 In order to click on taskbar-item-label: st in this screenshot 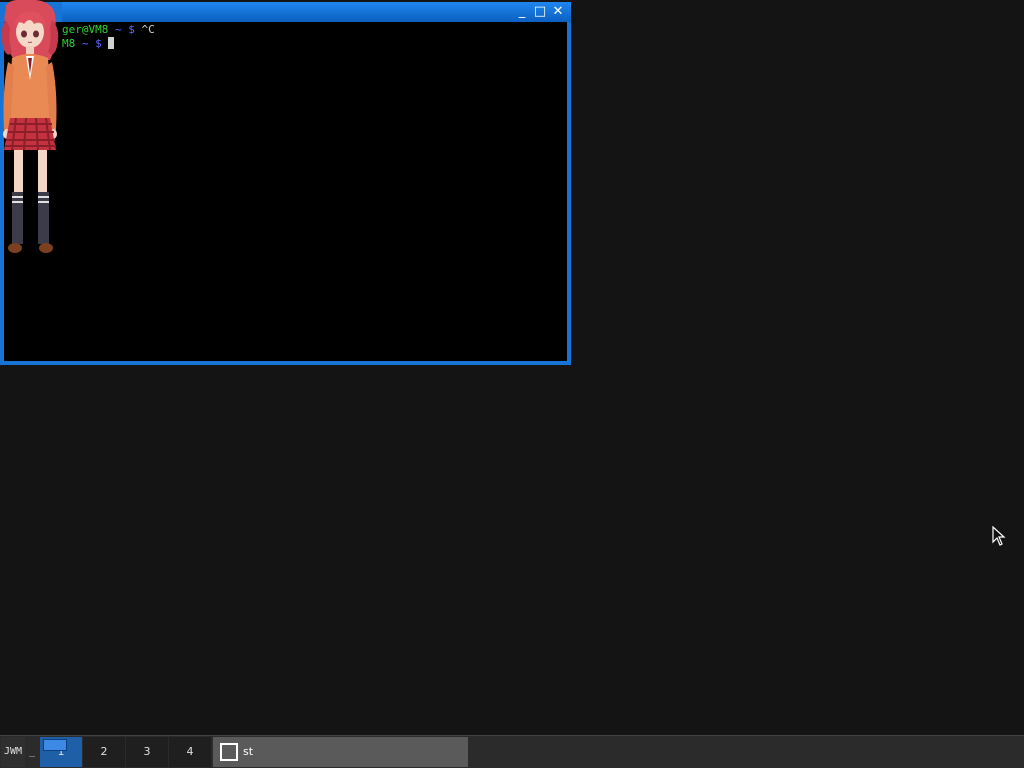, I will do `click(248, 751)`.